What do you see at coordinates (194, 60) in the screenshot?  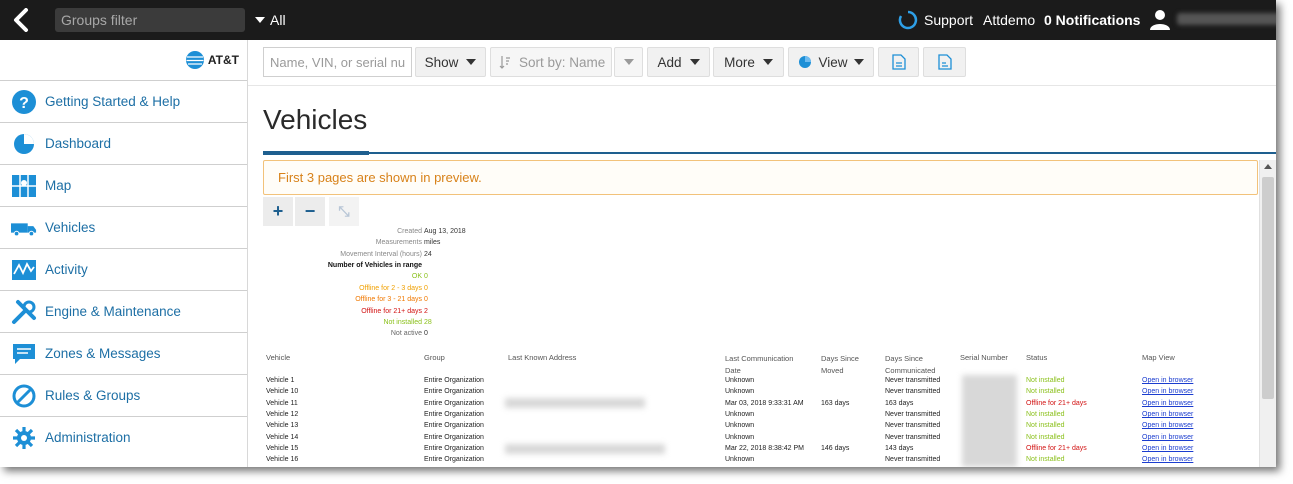 I see `att-globe-icon` at bounding box center [194, 60].